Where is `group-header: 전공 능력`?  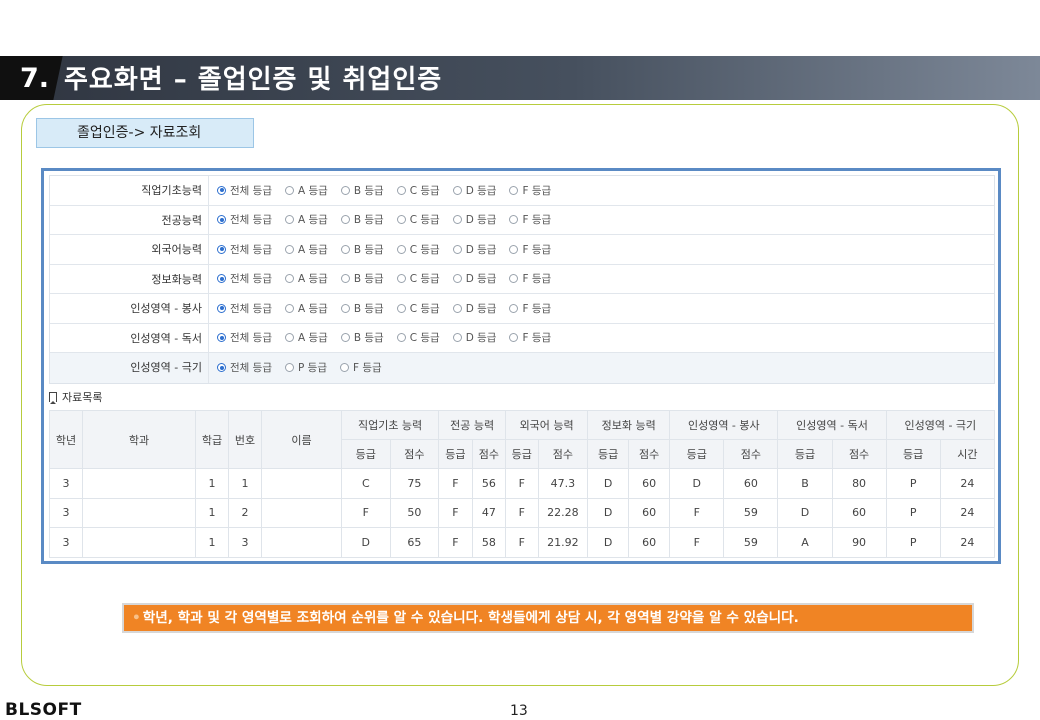 group-header: 전공 능력 is located at coordinates (472, 425).